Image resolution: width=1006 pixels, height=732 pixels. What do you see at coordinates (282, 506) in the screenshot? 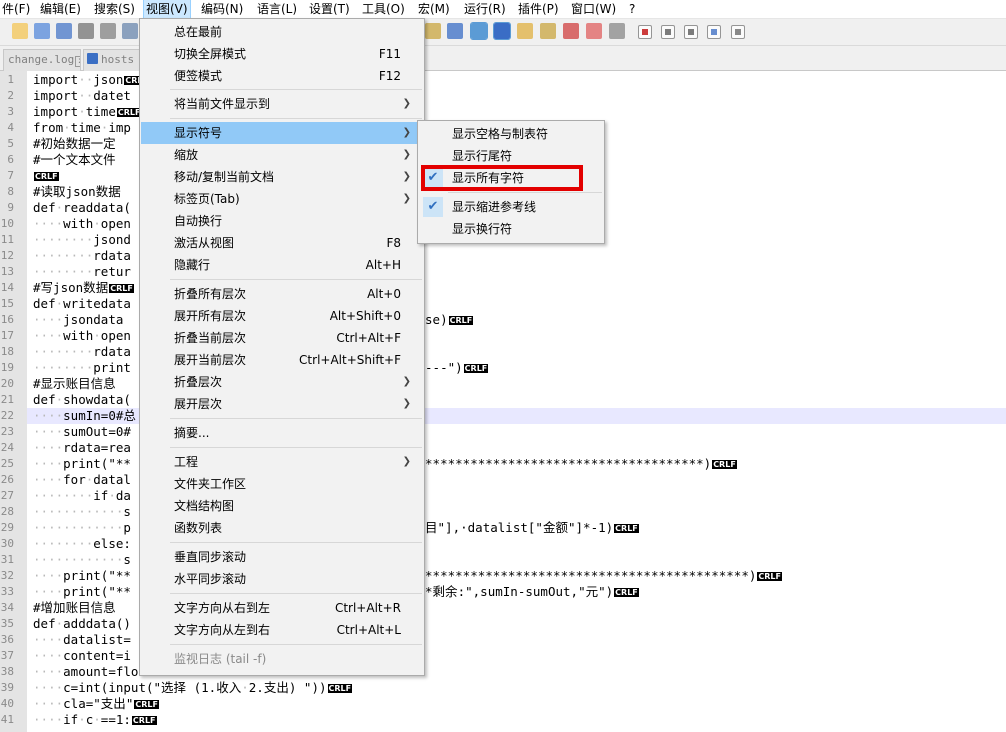
I see `view-menu-item-20: 文档结构图` at bounding box center [282, 506].